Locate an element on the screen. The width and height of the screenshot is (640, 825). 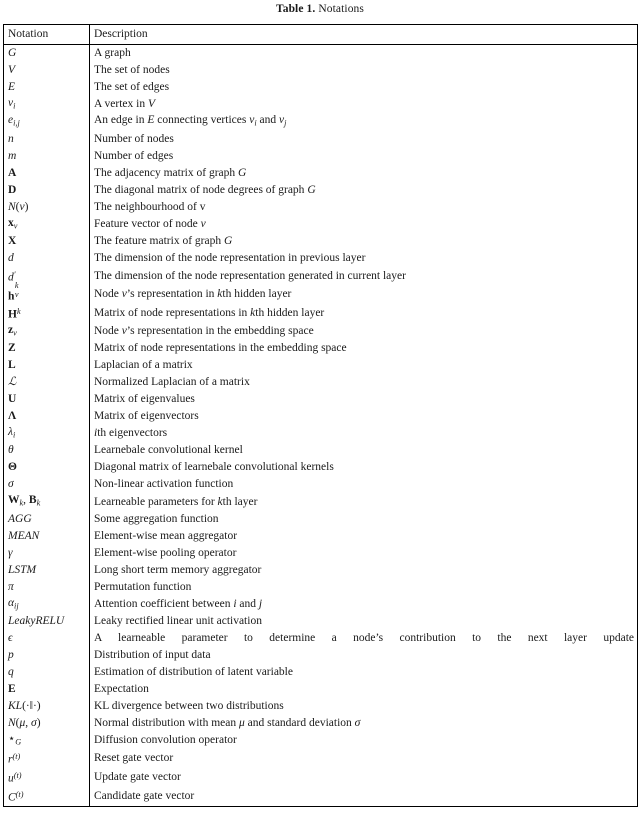
cell-description: Expectation is located at coordinates (363, 690).